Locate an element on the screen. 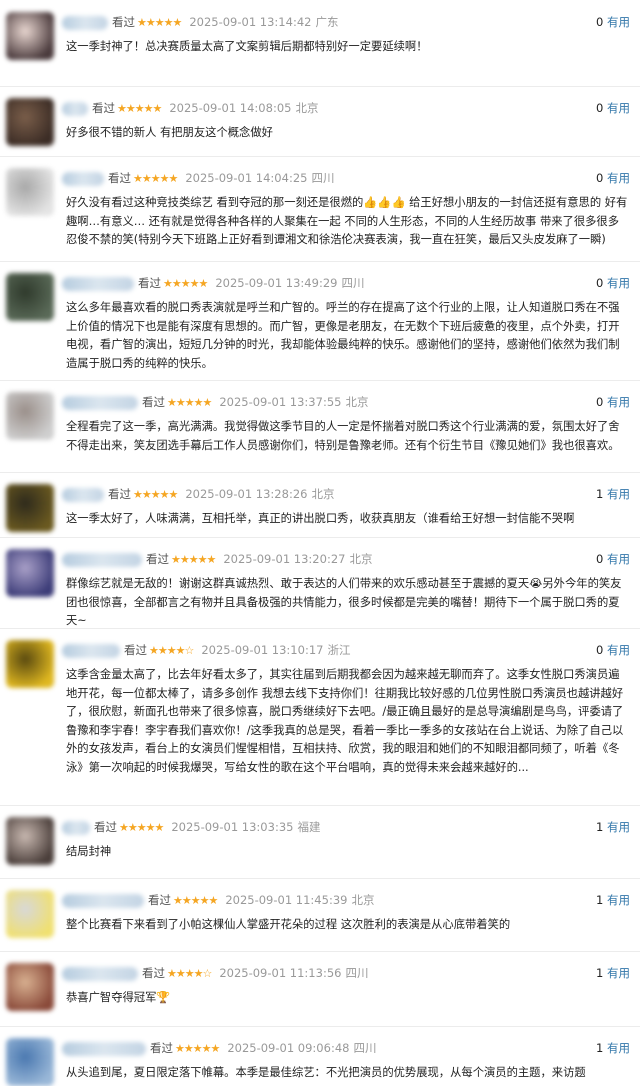 The width and height of the screenshot is (640, 1086). review-meta: 看过 ★★★★★ 2025-09-01 14:08:05 北京 0 有用 is located at coordinates (346, 108).